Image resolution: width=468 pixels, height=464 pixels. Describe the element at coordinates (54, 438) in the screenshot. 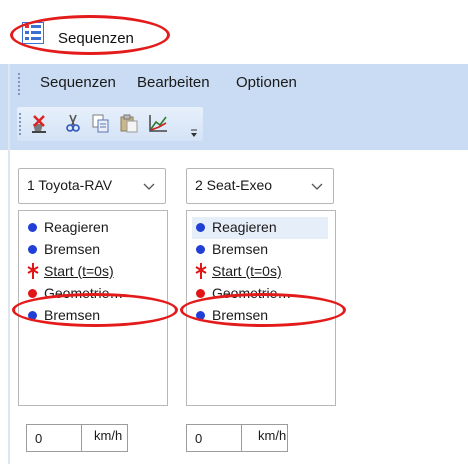

I see `speed-input-1: 0` at that location.